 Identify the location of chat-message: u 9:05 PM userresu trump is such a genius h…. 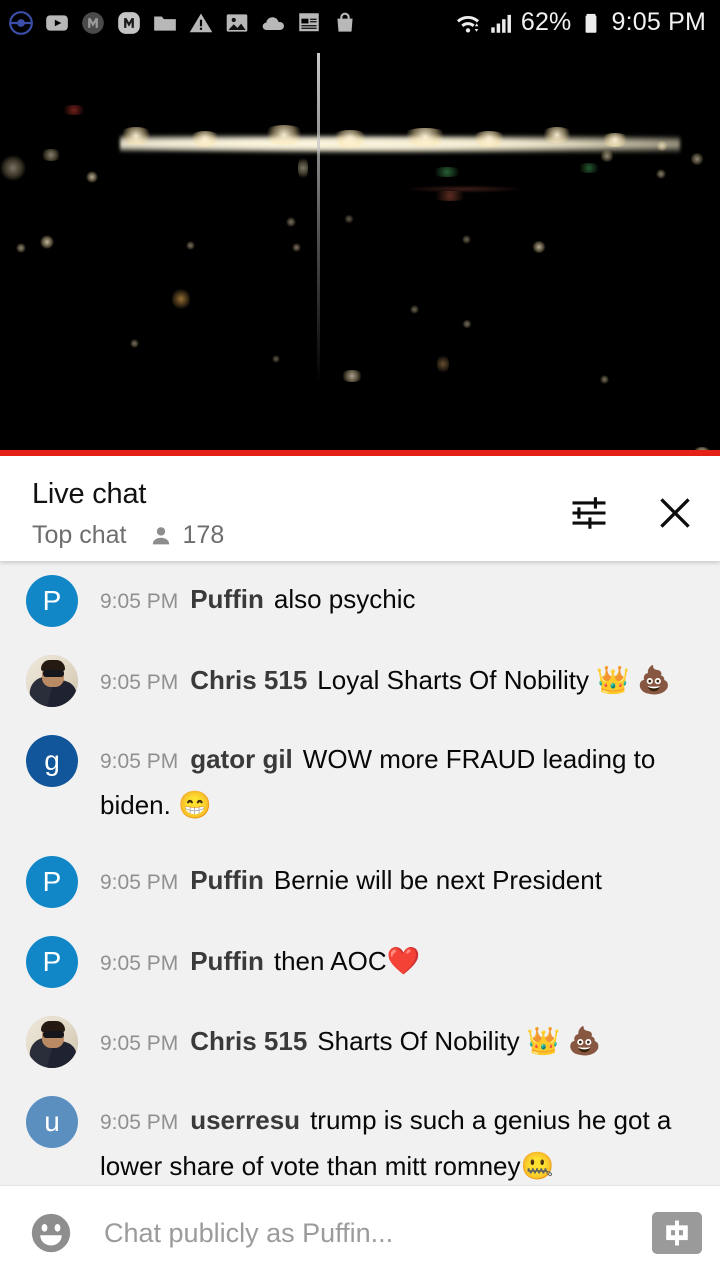
(360, 1133).